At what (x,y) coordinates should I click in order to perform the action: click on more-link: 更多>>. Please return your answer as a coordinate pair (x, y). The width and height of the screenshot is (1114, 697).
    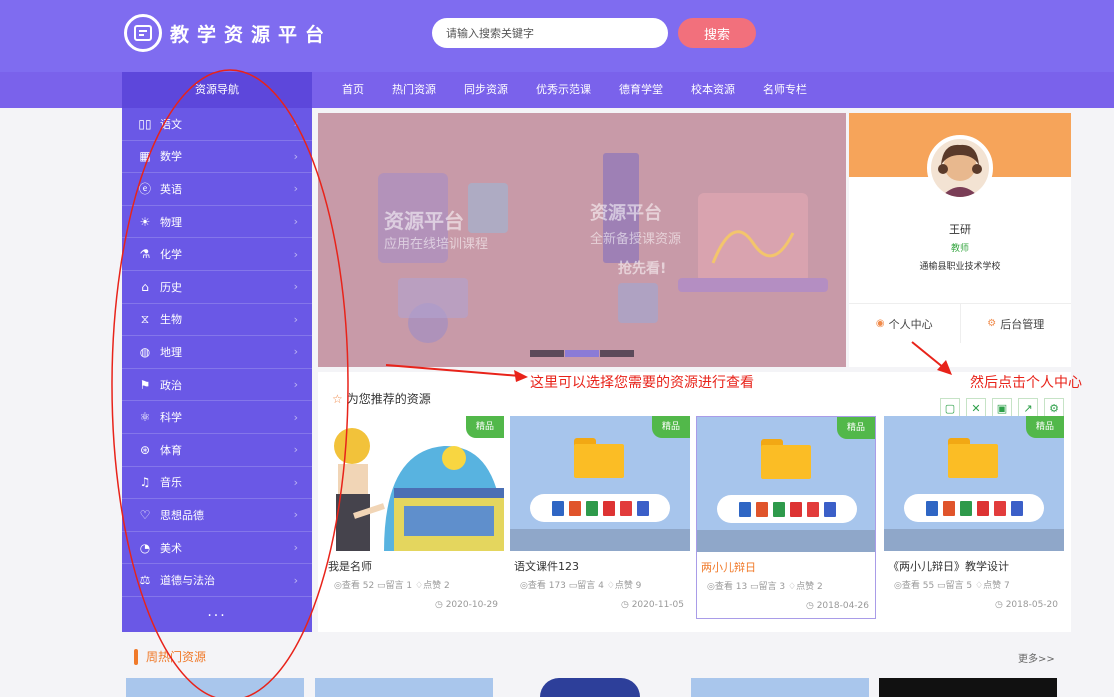
    Looking at the image, I should click on (1036, 657).